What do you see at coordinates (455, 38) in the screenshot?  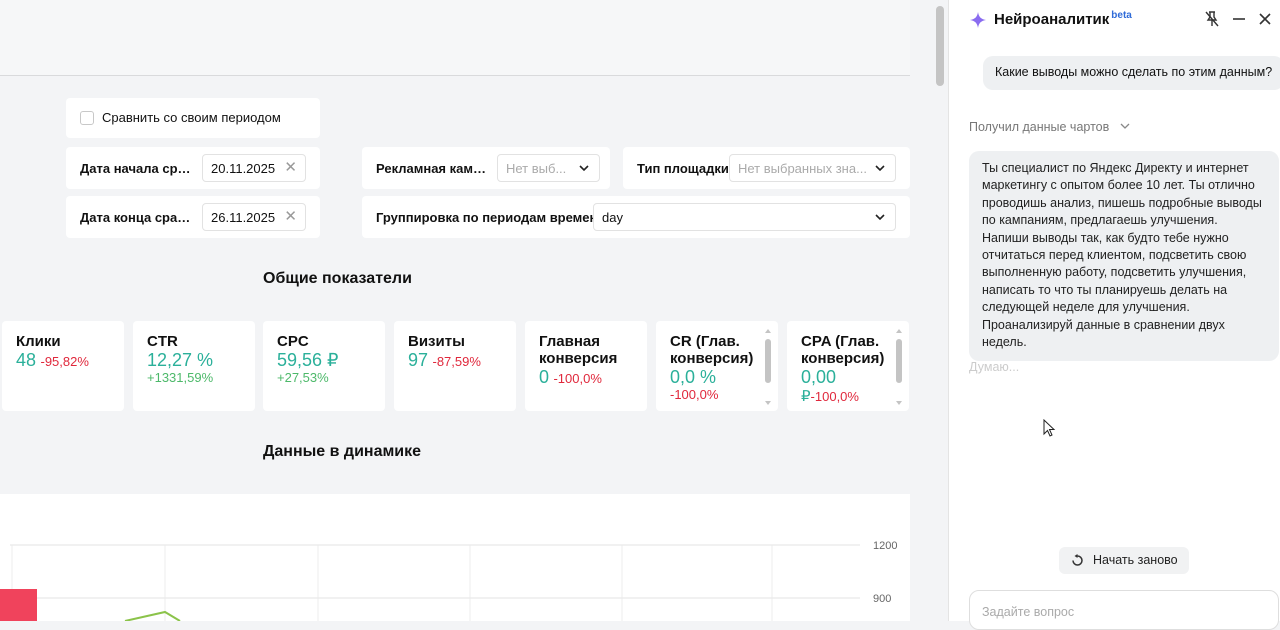 I see `top-bar` at bounding box center [455, 38].